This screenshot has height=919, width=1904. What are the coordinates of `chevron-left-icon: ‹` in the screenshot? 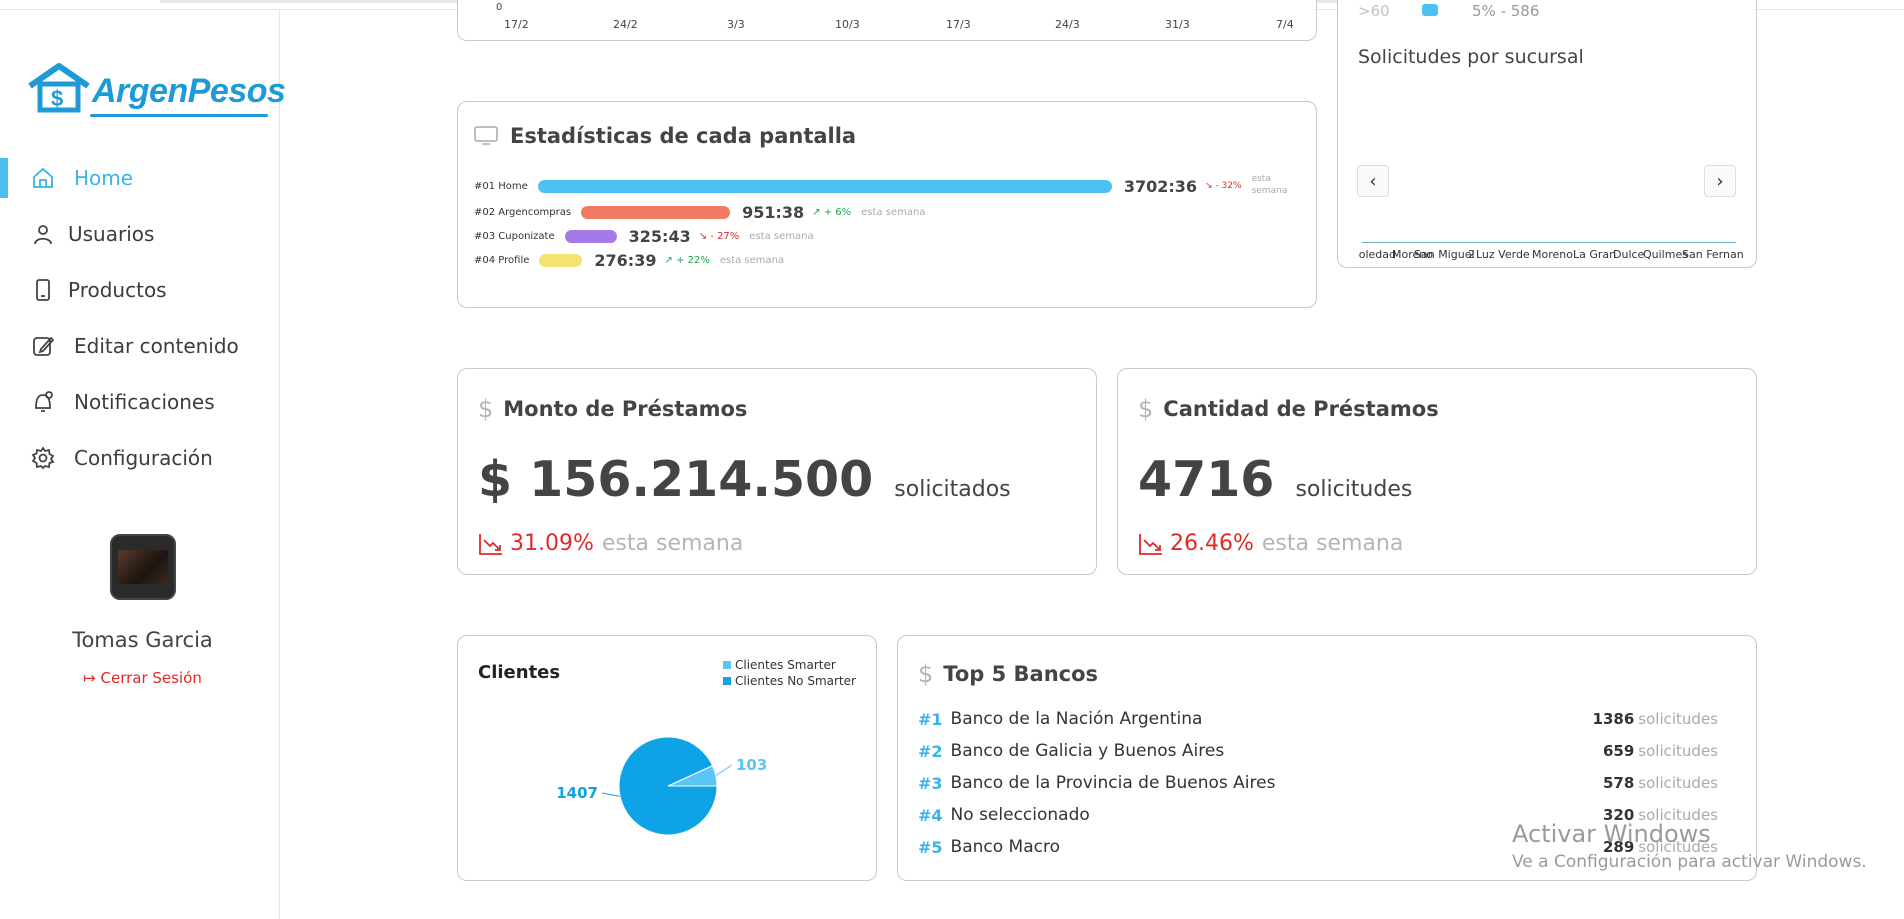 It's located at (1373, 181).